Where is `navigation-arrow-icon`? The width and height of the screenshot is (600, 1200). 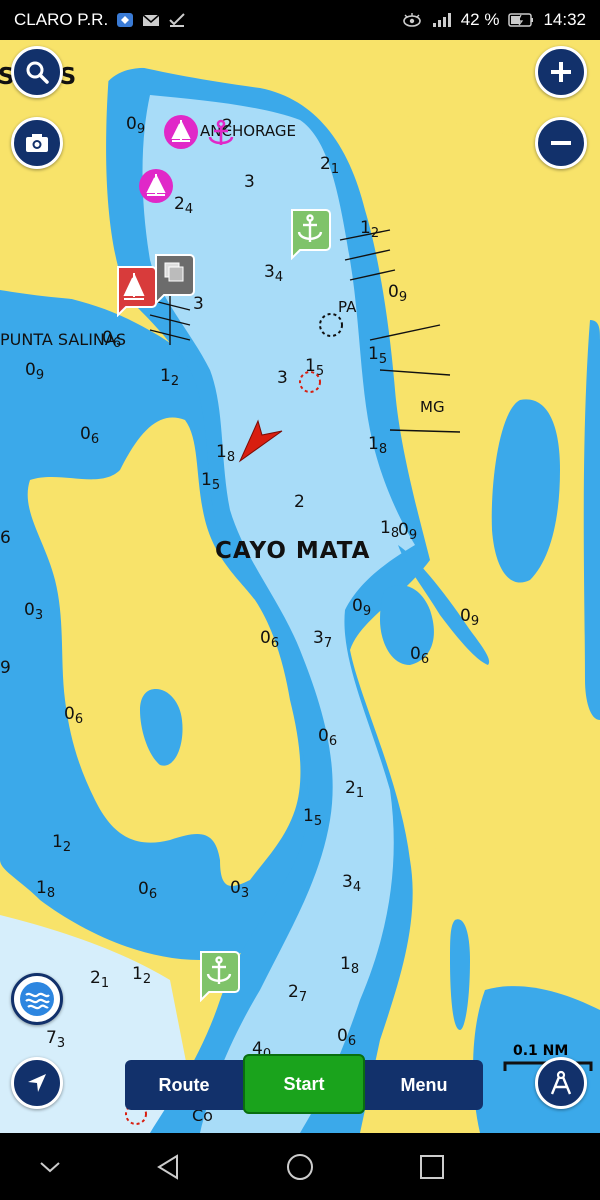 navigation-arrow-icon is located at coordinates (37, 1083).